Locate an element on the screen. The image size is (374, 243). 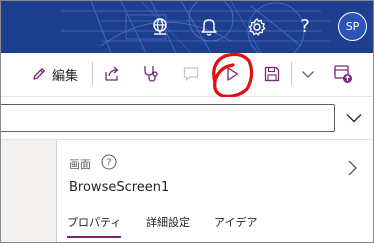
edit-pencil-icon is located at coordinates (39, 74).